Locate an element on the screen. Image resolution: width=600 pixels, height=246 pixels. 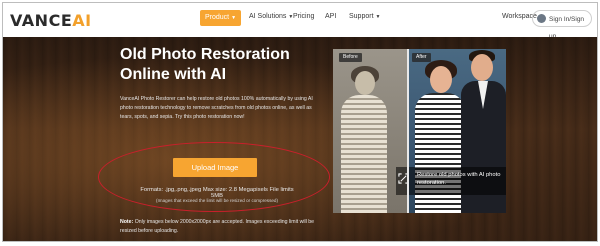
nav-ai-solutions-label: AI Solutions is located at coordinates (268, 16).